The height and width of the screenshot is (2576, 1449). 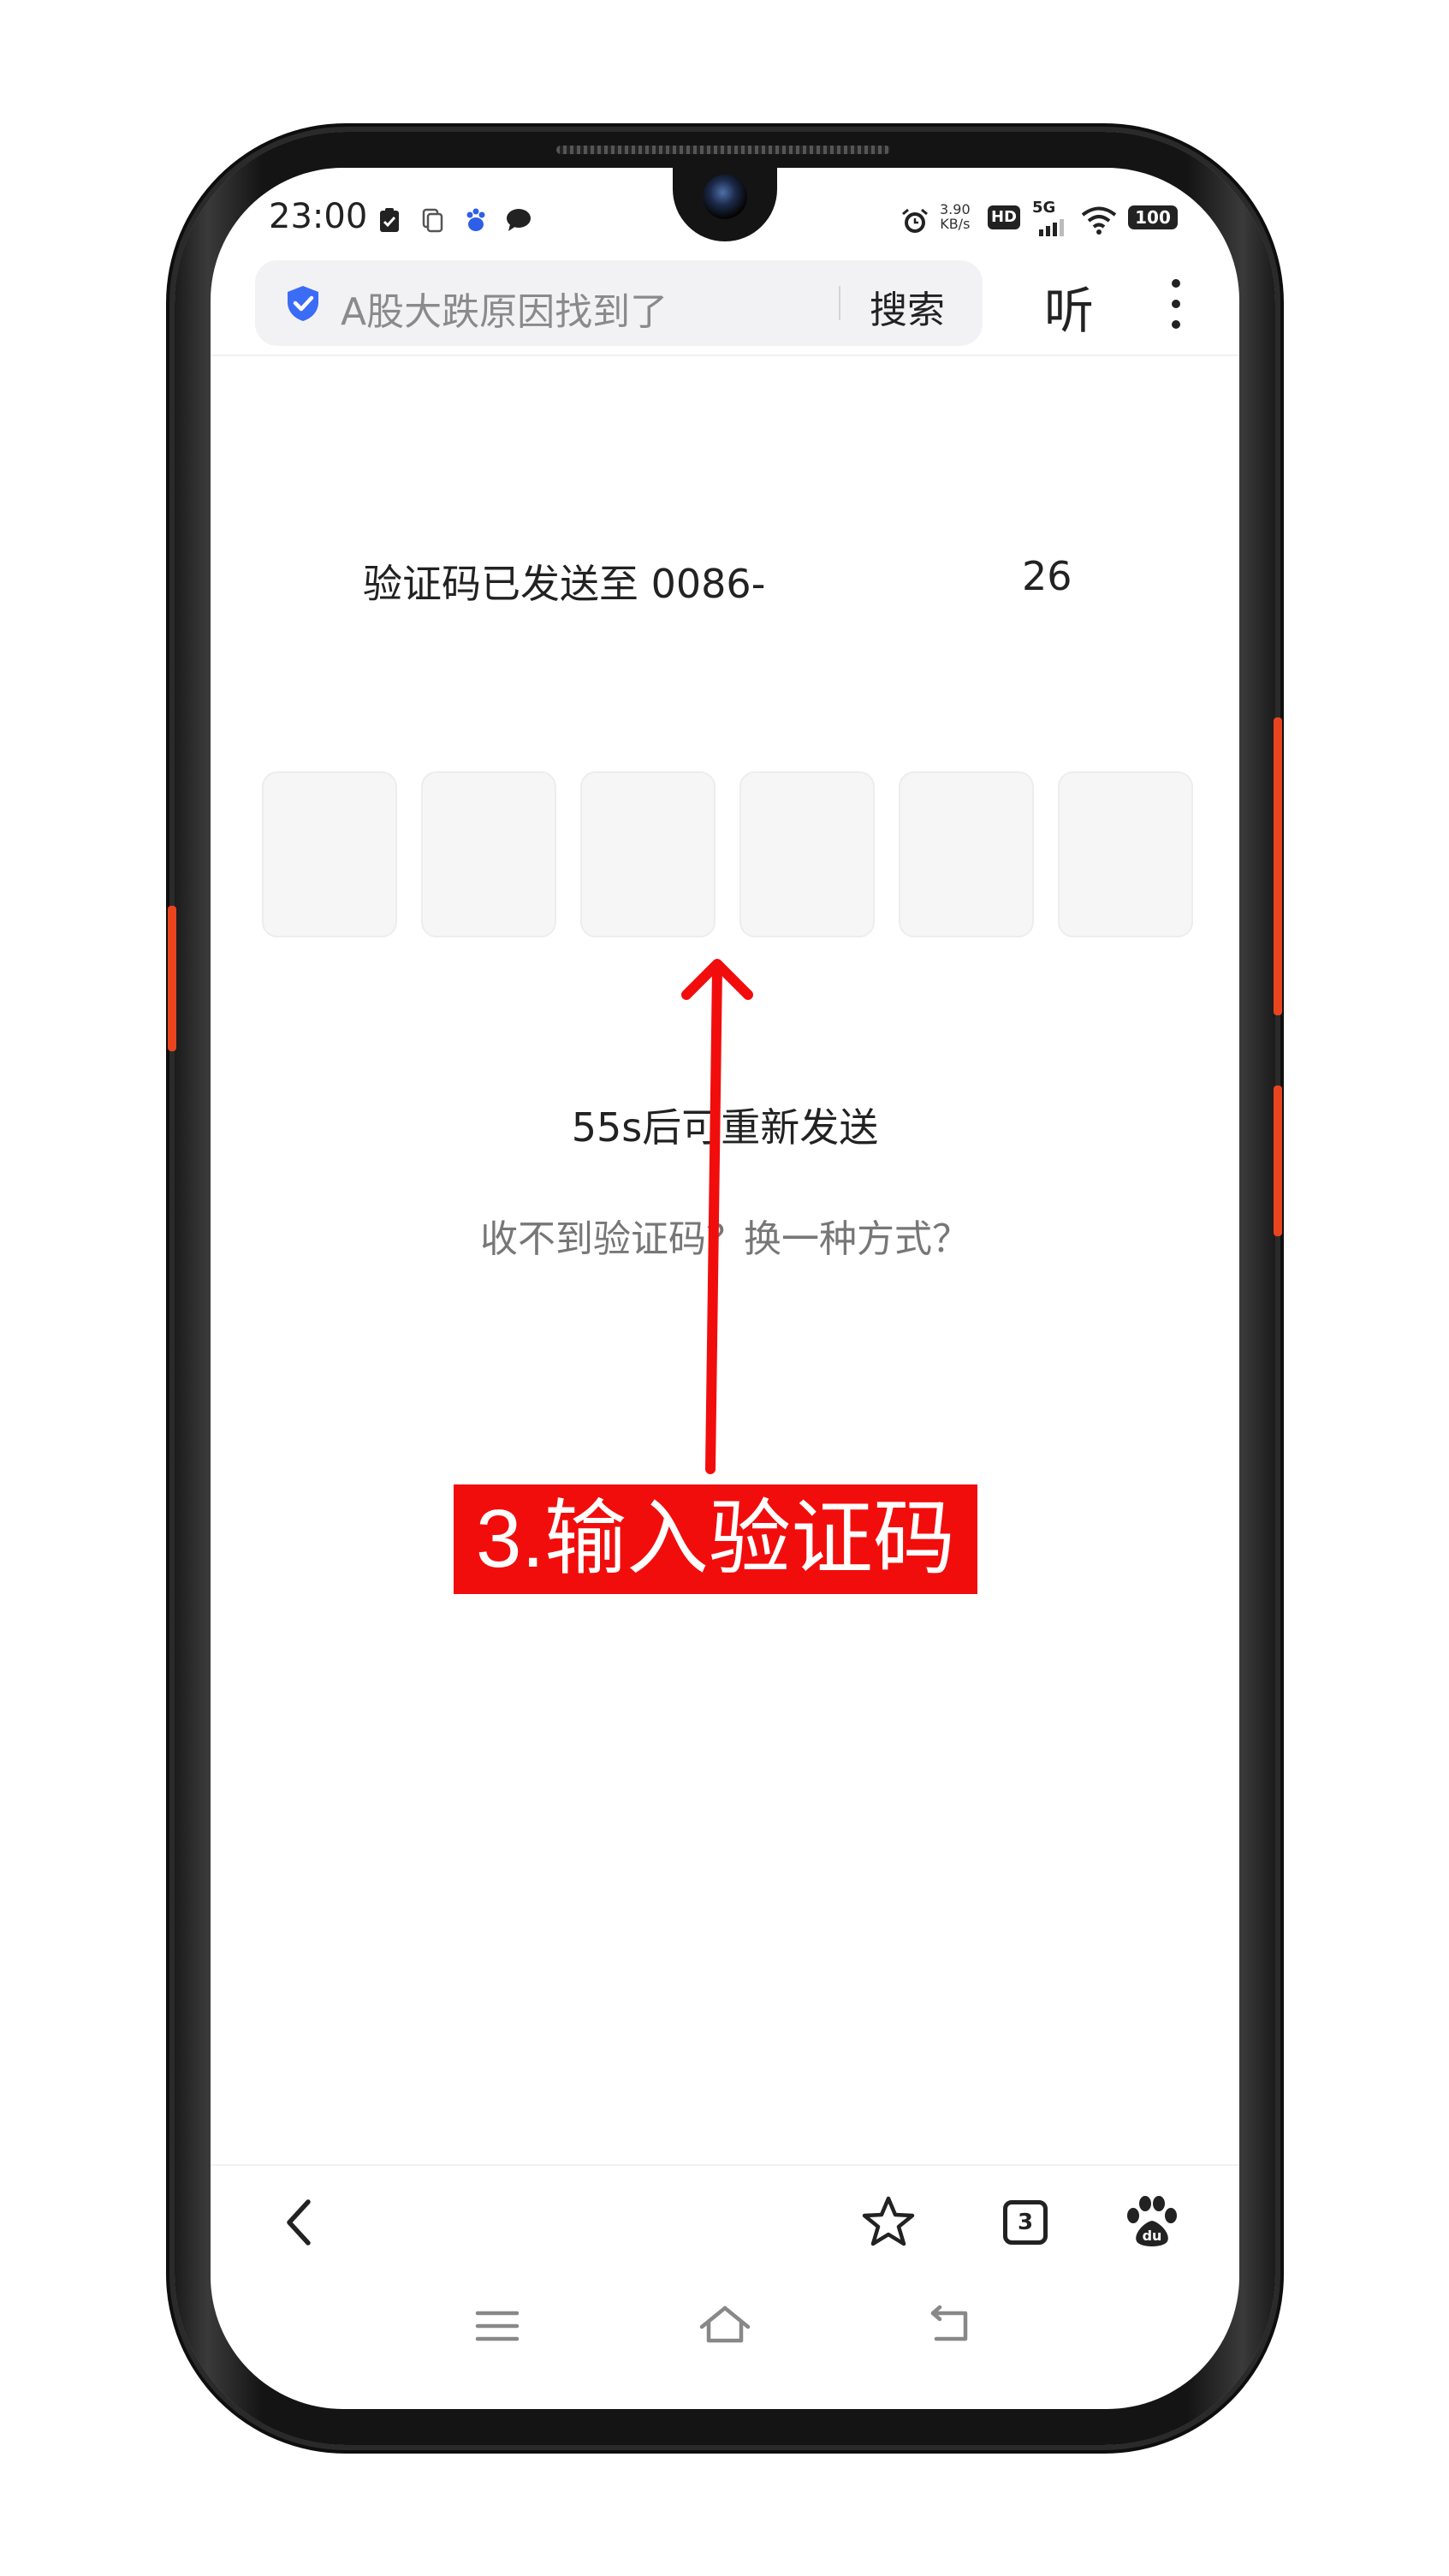 What do you see at coordinates (476, 223) in the screenshot?
I see `baidu-paw-icon` at bounding box center [476, 223].